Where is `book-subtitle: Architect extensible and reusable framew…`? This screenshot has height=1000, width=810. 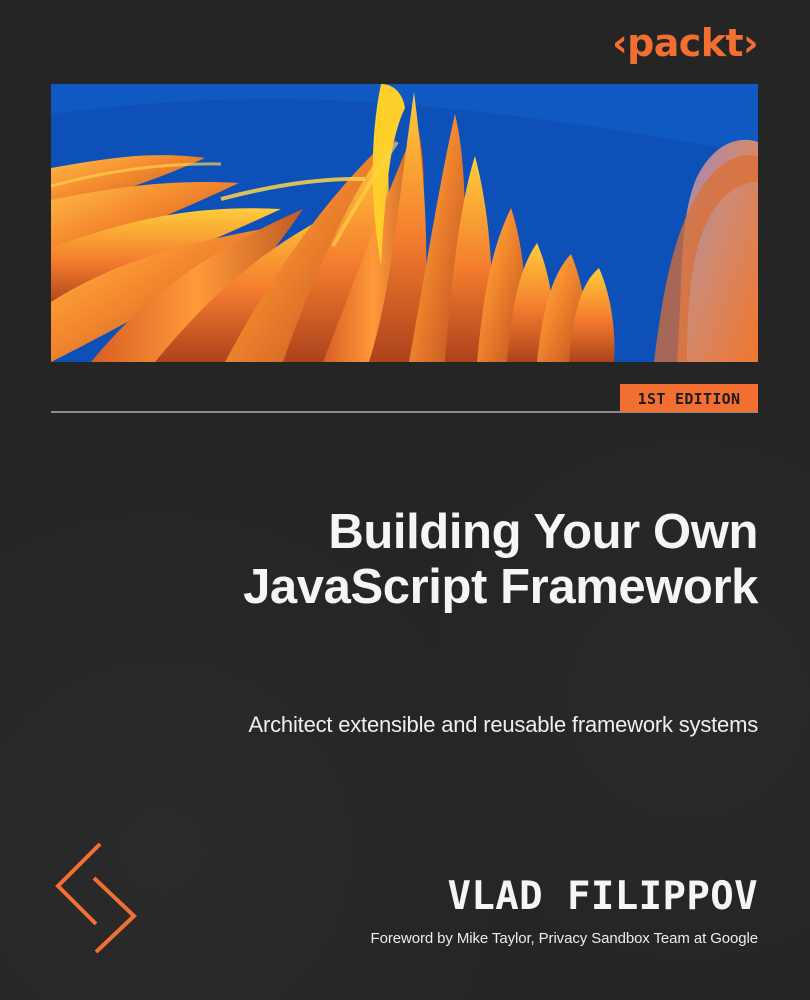
book-subtitle: Architect extensible and reusable framew… is located at coordinates (503, 724).